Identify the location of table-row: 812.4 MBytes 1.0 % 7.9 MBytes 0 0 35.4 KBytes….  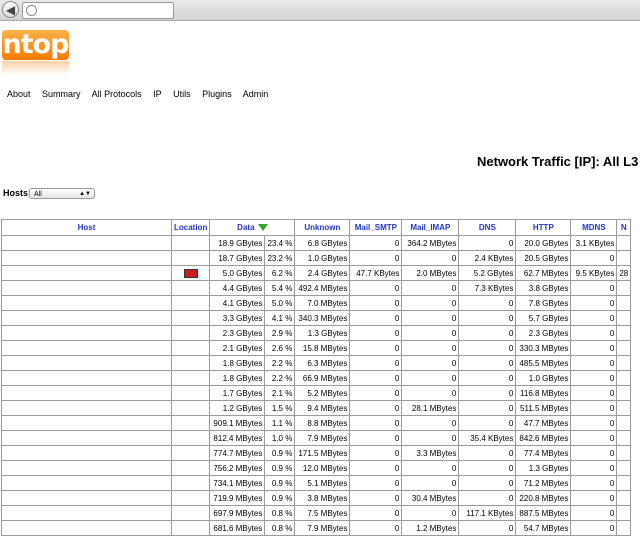
(316, 438).